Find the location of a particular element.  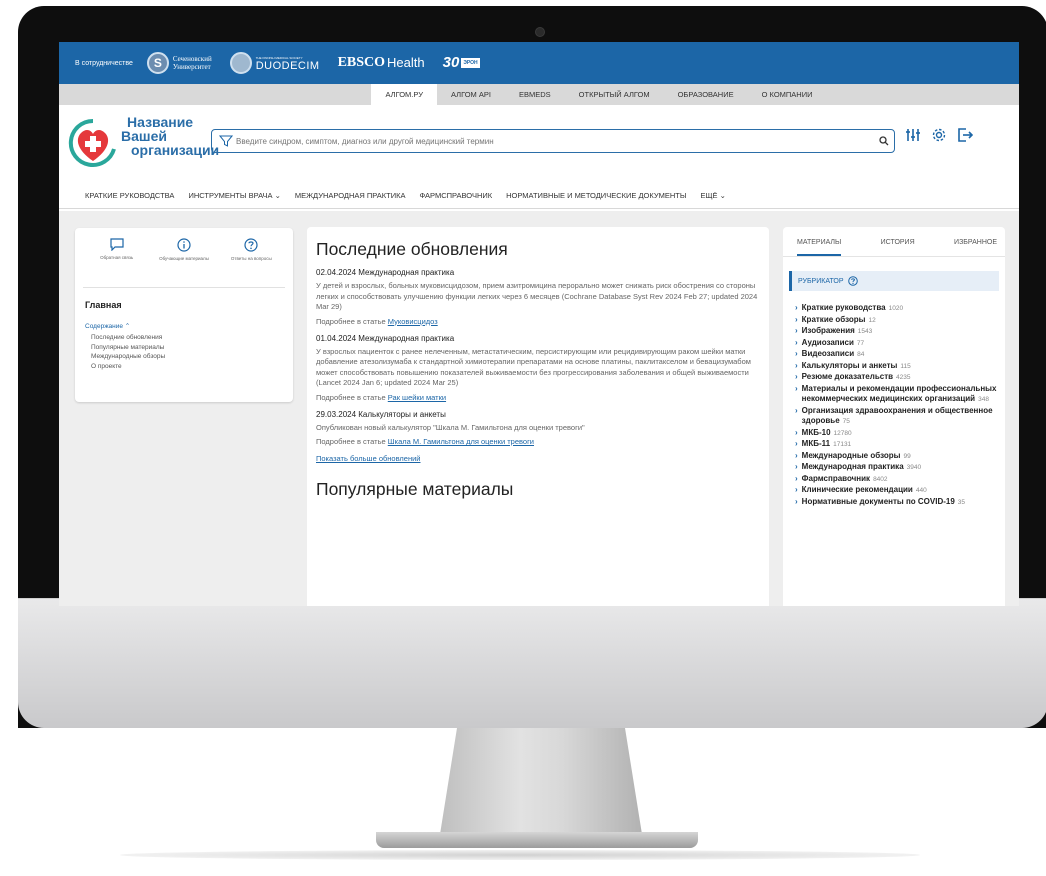

rubricator-item: › Резюме доказательств 4235 is located at coordinates (896, 378).